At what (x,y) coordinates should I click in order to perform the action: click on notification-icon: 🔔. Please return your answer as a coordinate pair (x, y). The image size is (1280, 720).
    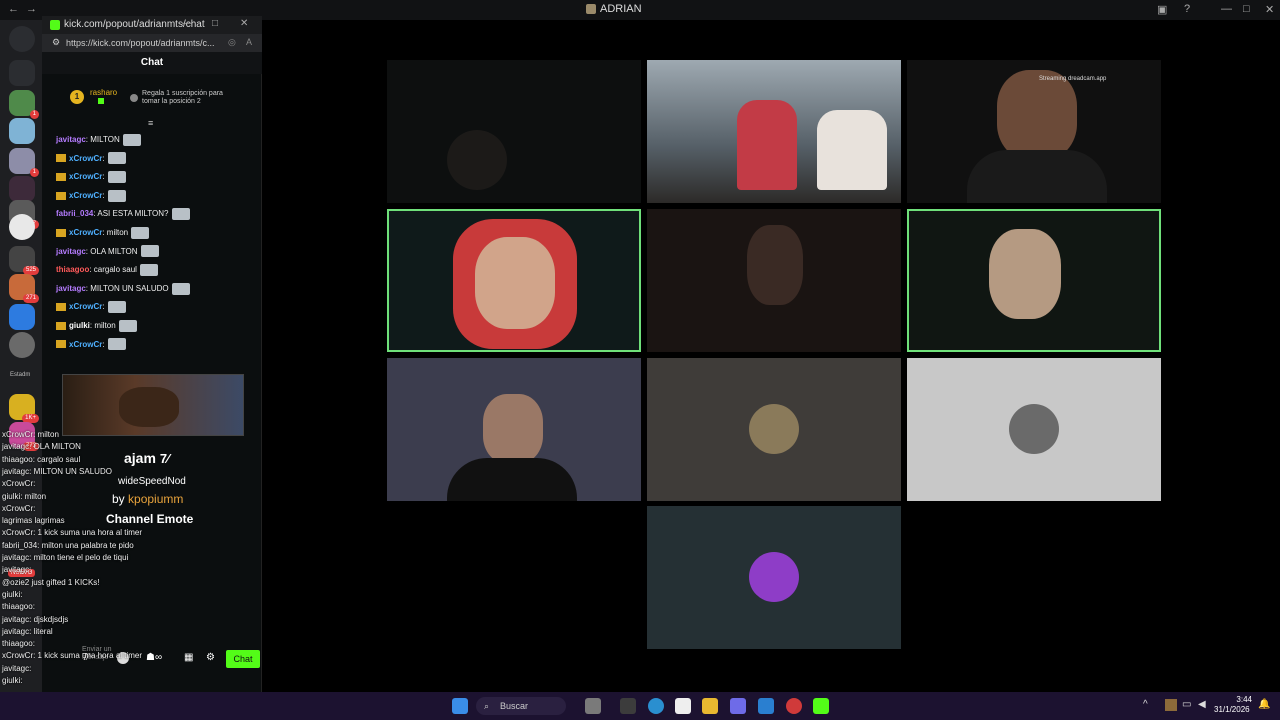
    Looking at the image, I should click on (1264, 704).